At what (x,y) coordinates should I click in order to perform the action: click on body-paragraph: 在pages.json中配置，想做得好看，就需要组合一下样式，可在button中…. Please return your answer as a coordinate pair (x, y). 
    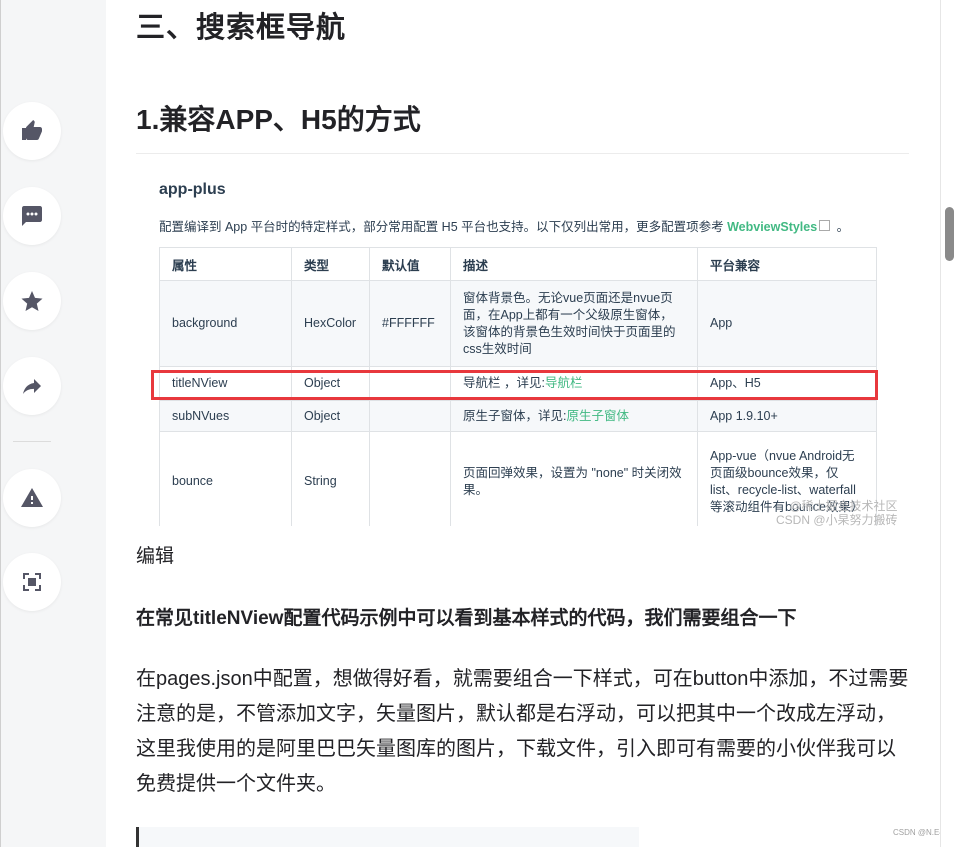
    Looking at the image, I should click on (522, 731).